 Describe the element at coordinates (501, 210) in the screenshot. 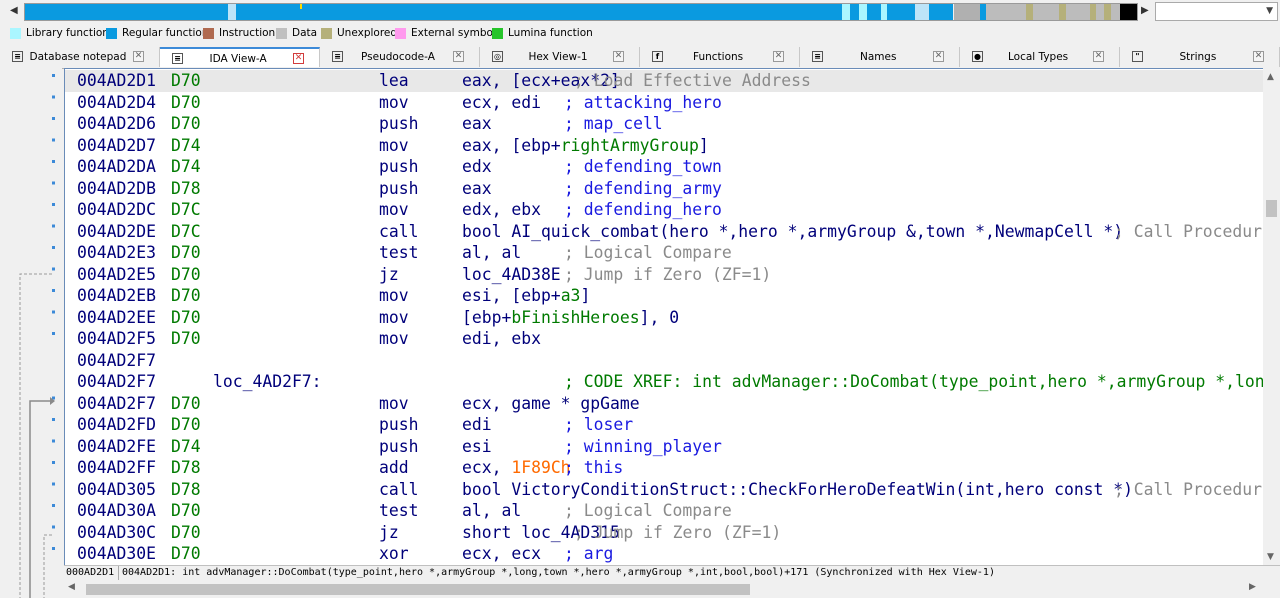

I see `operands: edx, ebx` at that location.